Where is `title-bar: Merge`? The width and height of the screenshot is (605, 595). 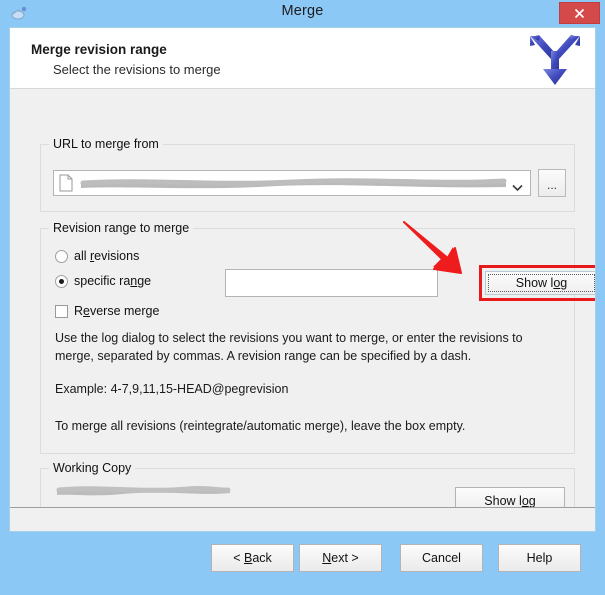 title-bar: Merge is located at coordinates (302, 13).